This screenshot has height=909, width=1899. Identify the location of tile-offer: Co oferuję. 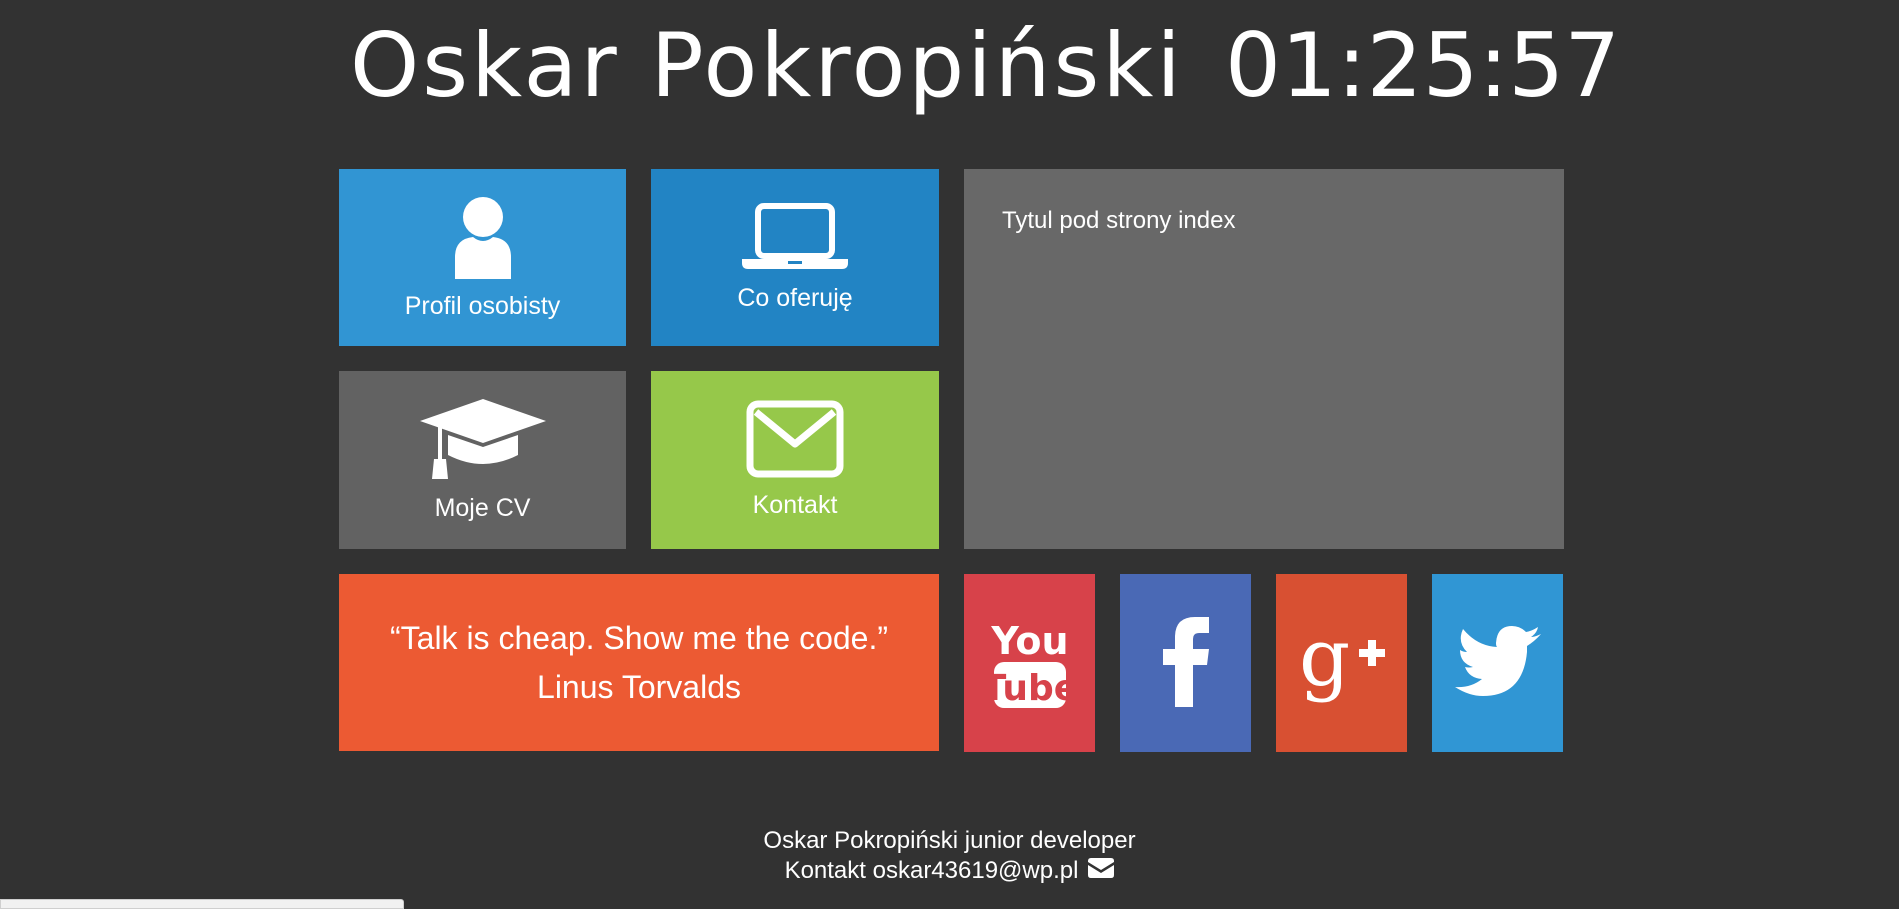
(795, 257).